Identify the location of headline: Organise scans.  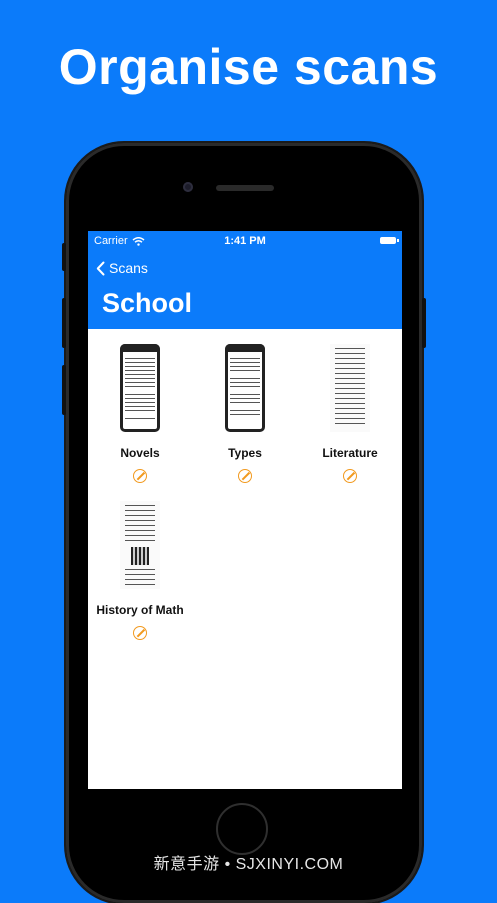
(248, 67).